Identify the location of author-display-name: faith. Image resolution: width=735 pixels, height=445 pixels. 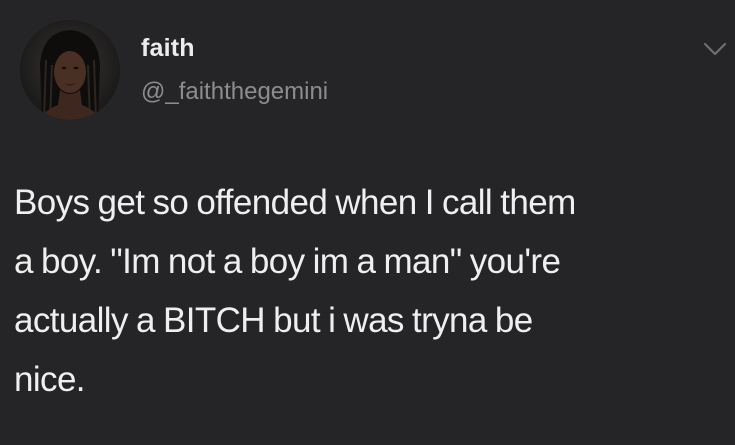
(168, 48).